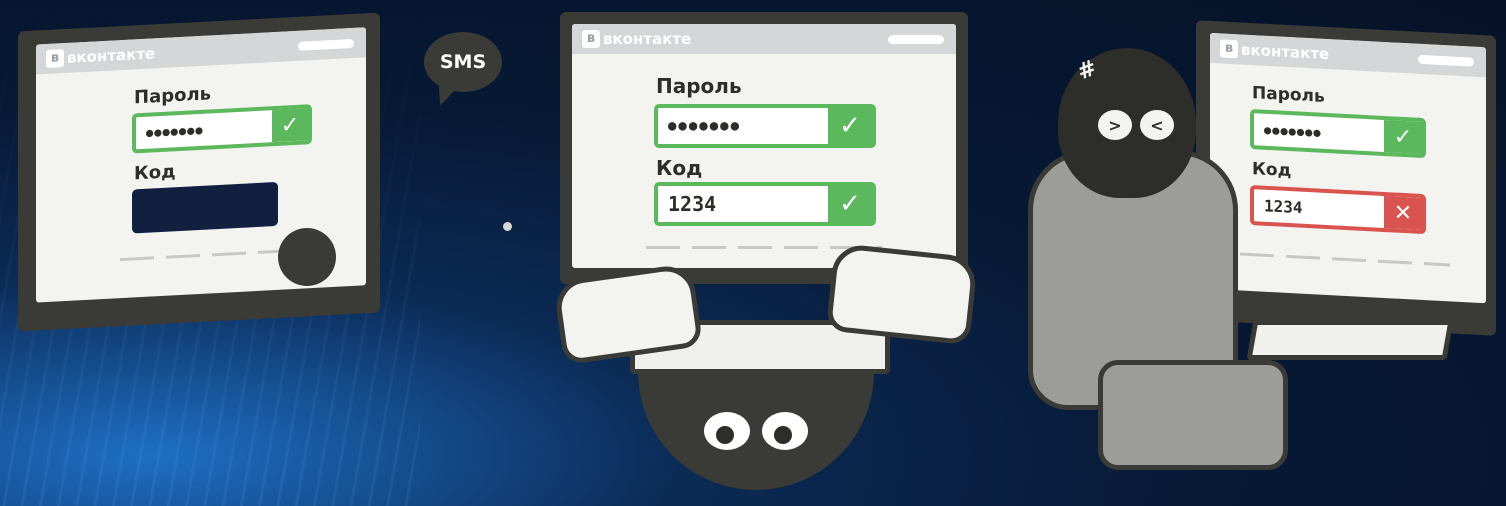 The height and width of the screenshot is (506, 1506). What do you see at coordinates (1403, 212) in the screenshot?
I see `error-icon: ✕` at bounding box center [1403, 212].